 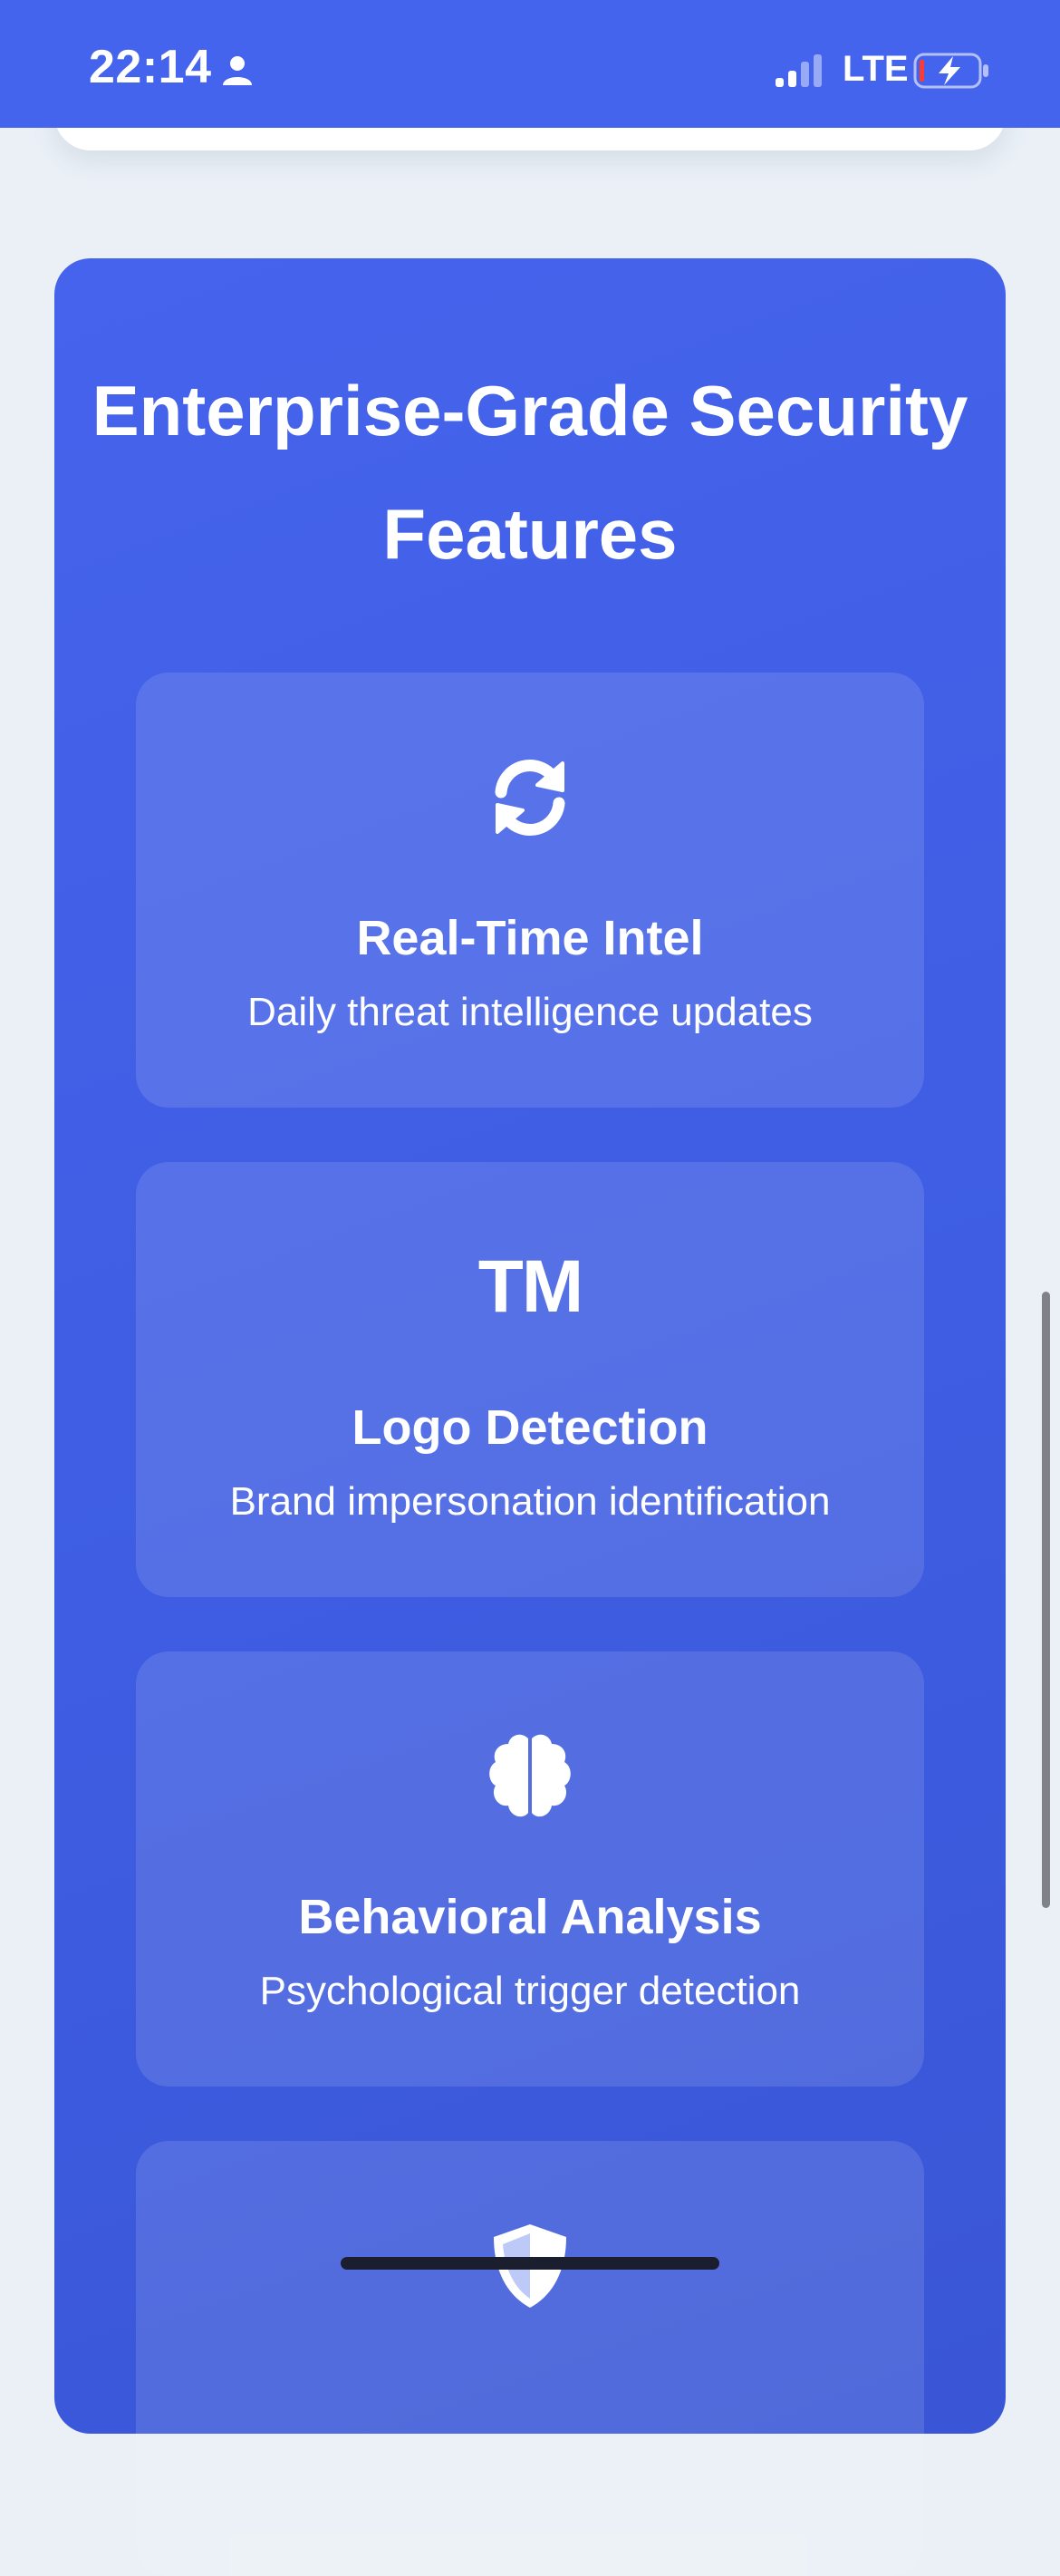 What do you see at coordinates (951, 71) in the screenshot?
I see `battery-charging-icon` at bounding box center [951, 71].